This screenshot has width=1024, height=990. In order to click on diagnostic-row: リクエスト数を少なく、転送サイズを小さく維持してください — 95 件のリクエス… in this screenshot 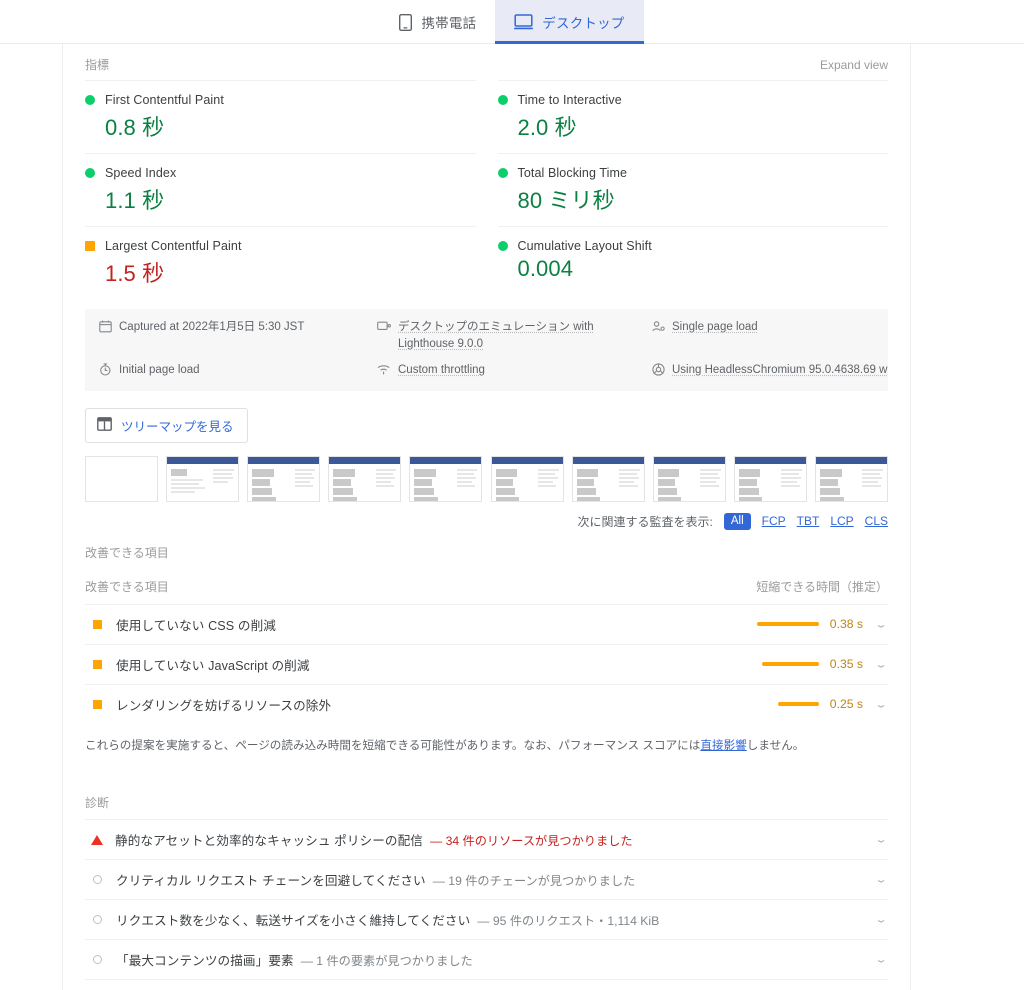, I will do `click(486, 919)`.